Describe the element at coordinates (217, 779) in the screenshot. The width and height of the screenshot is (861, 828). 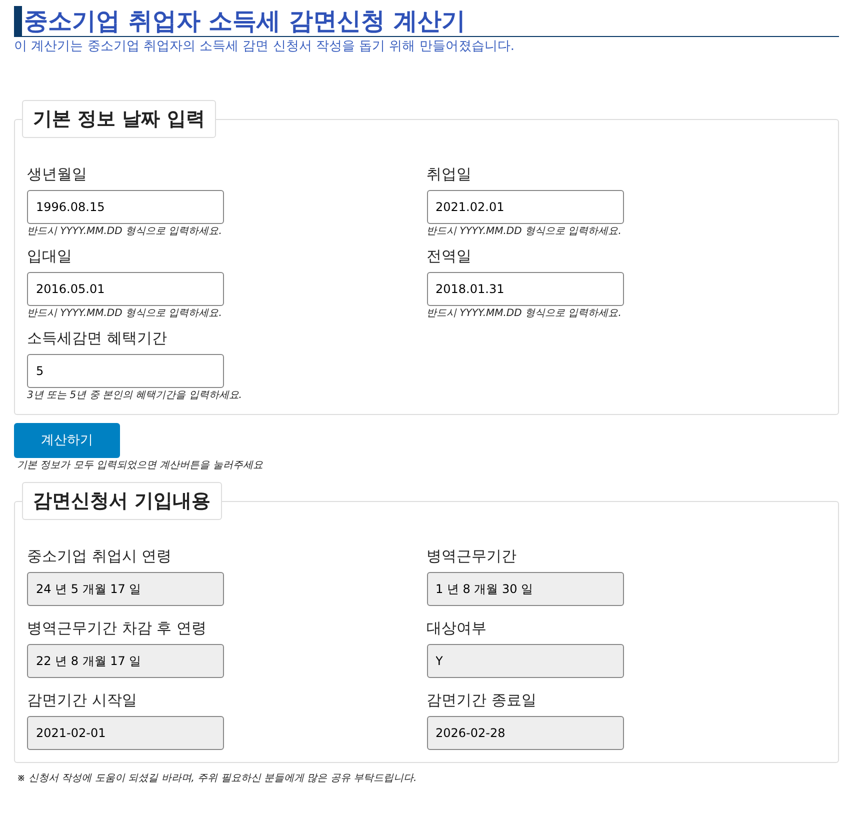
I see `footnote-text: ※ 신청서 작성에 도움이 되셨길 바라며, 주위 필요하신 분들에게 많은 공유 부탁드립니다.` at that location.